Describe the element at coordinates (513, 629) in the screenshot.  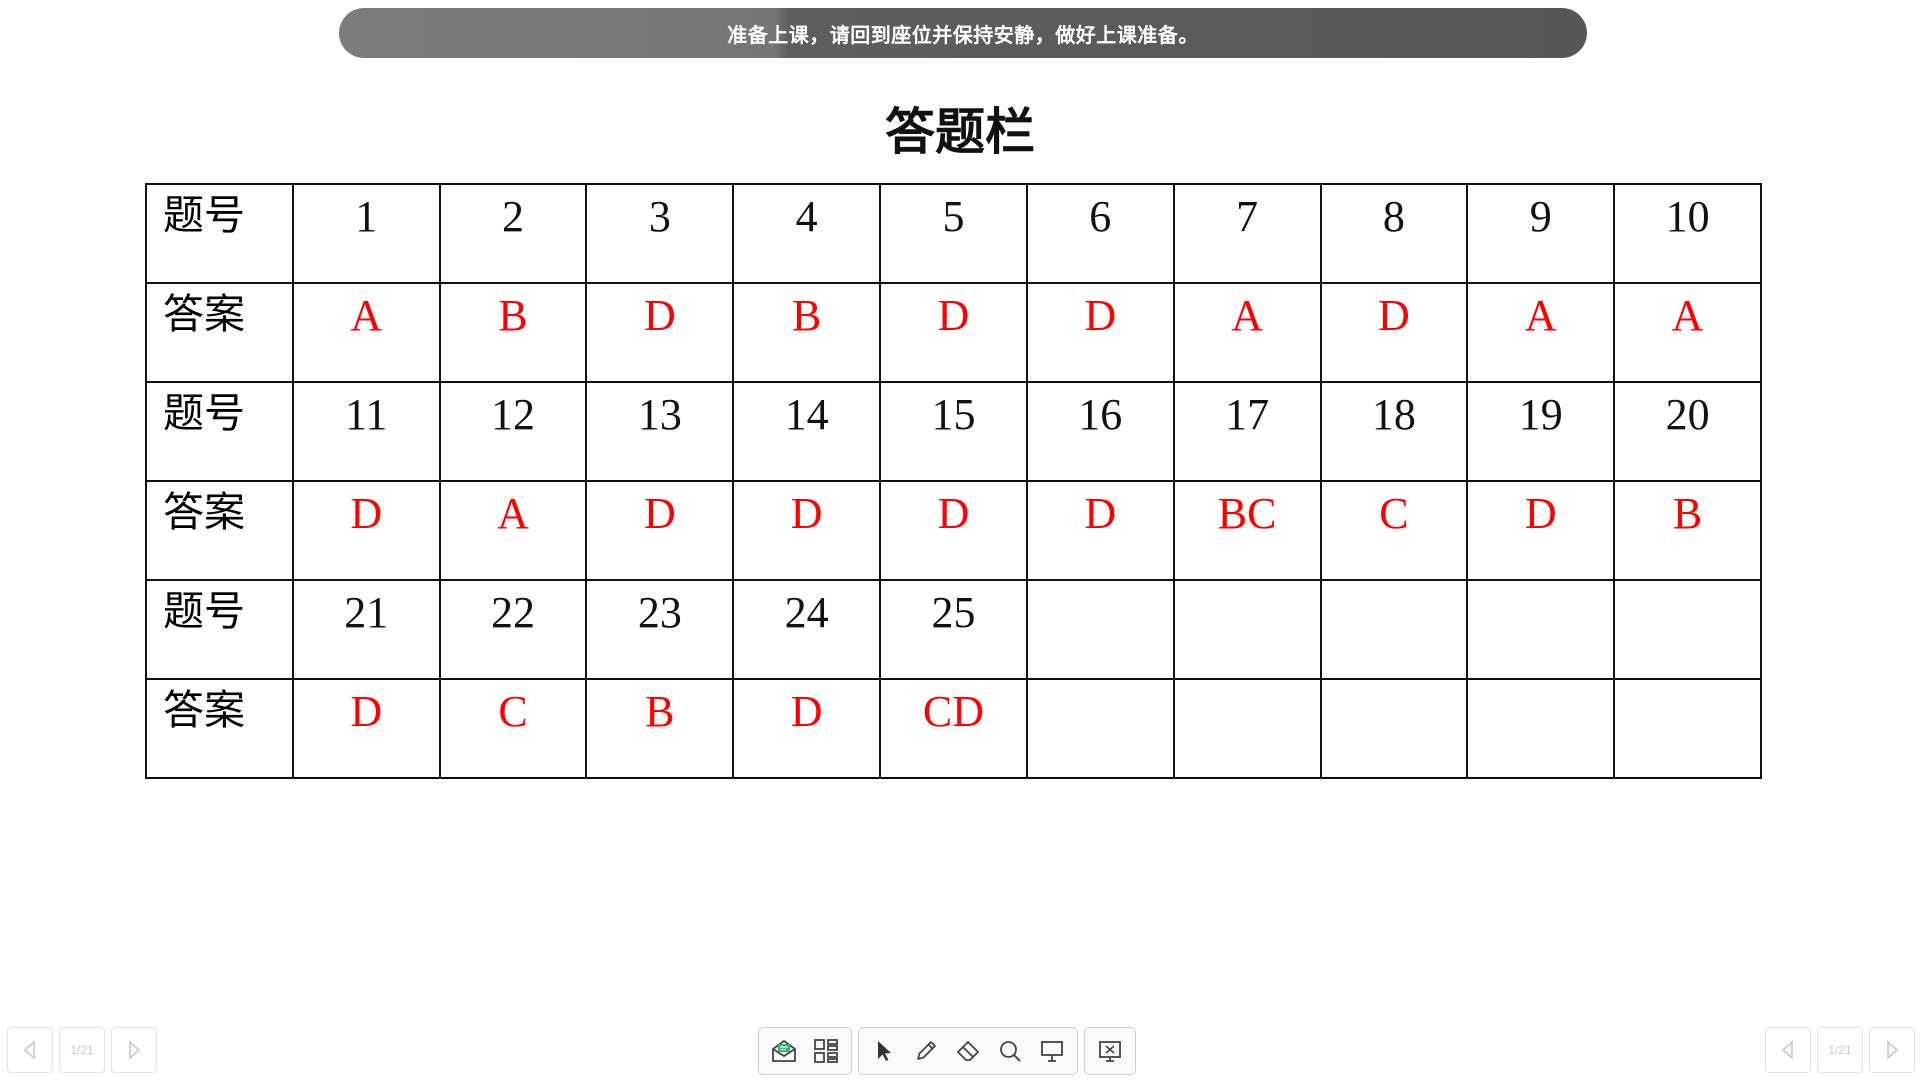
I see `question-number-cell: 22` at that location.